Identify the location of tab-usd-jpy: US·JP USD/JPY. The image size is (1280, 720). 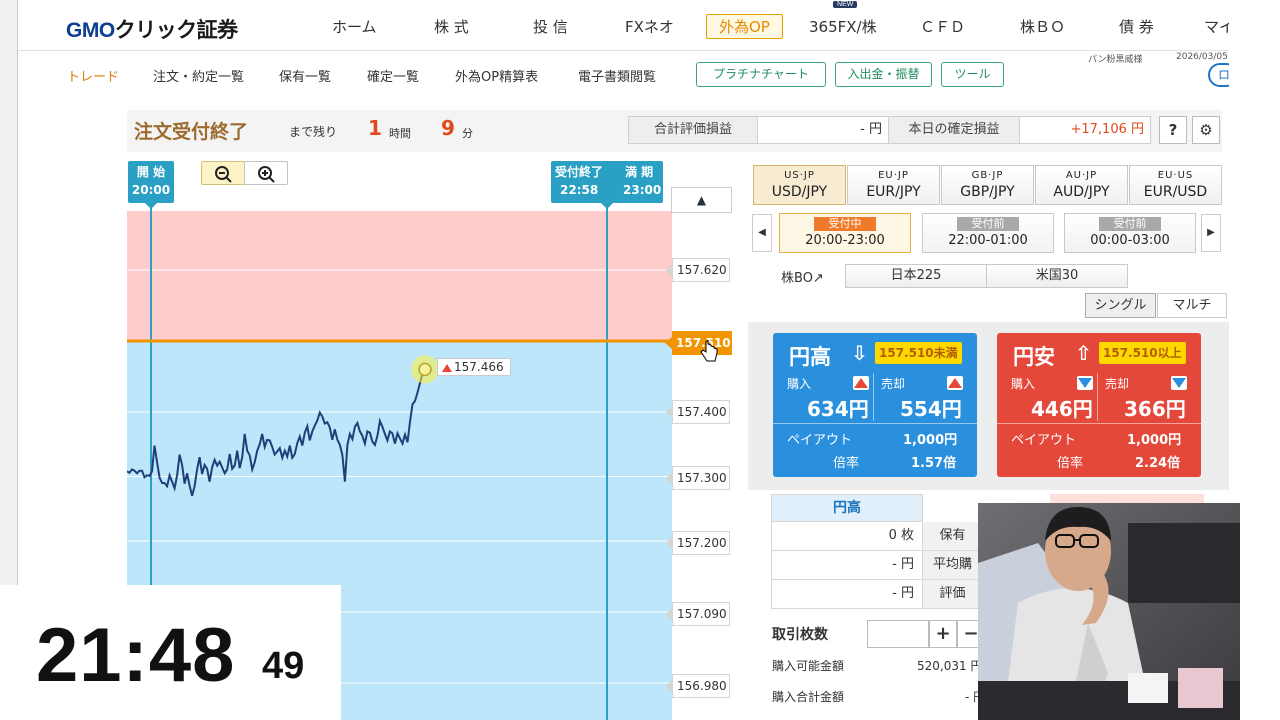
(799, 185).